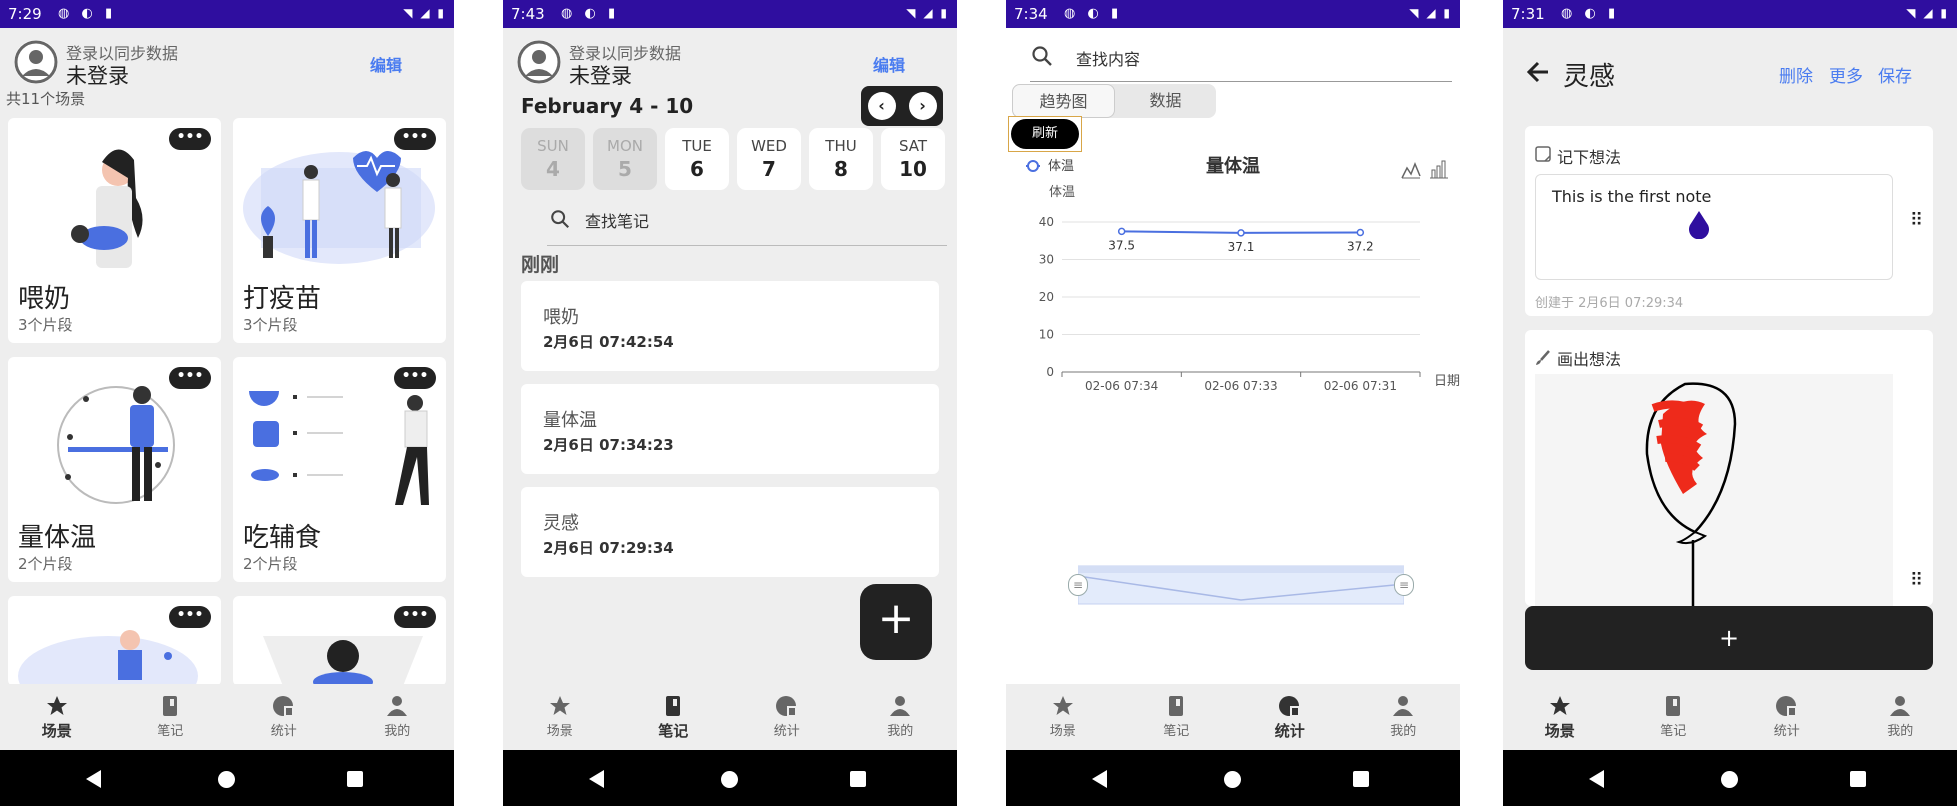 The image size is (1957, 806). Describe the element at coordinates (1846, 74) in the screenshot. I see `more-button: 更多` at that location.